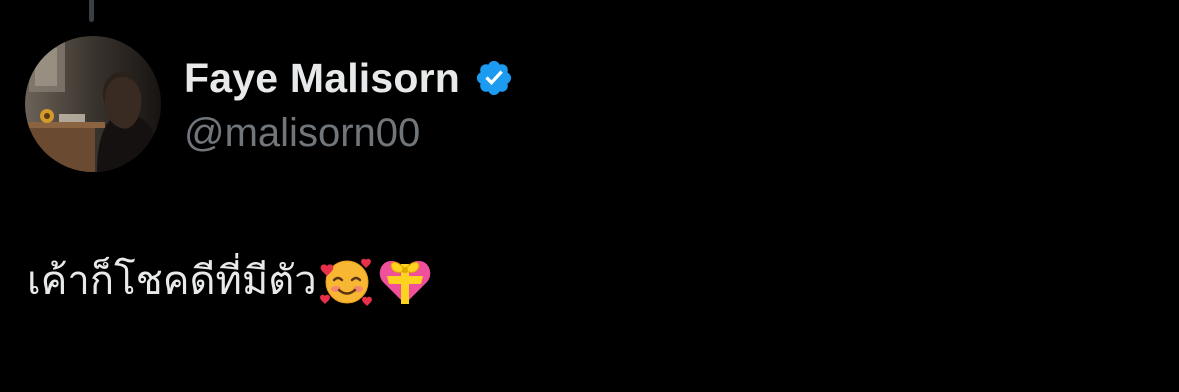 This screenshot has width=1179, height=392. I want to click on smiling-face-with-hearts-icon, so click(347, 280).